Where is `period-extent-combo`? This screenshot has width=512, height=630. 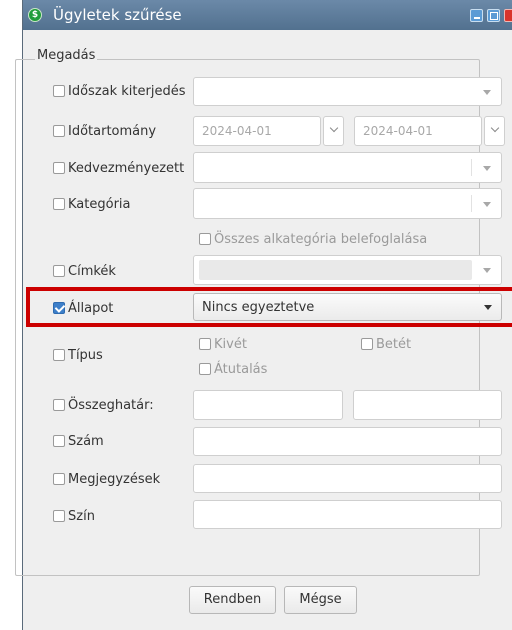 period-extent-combo is located at coordinates (347, 91).